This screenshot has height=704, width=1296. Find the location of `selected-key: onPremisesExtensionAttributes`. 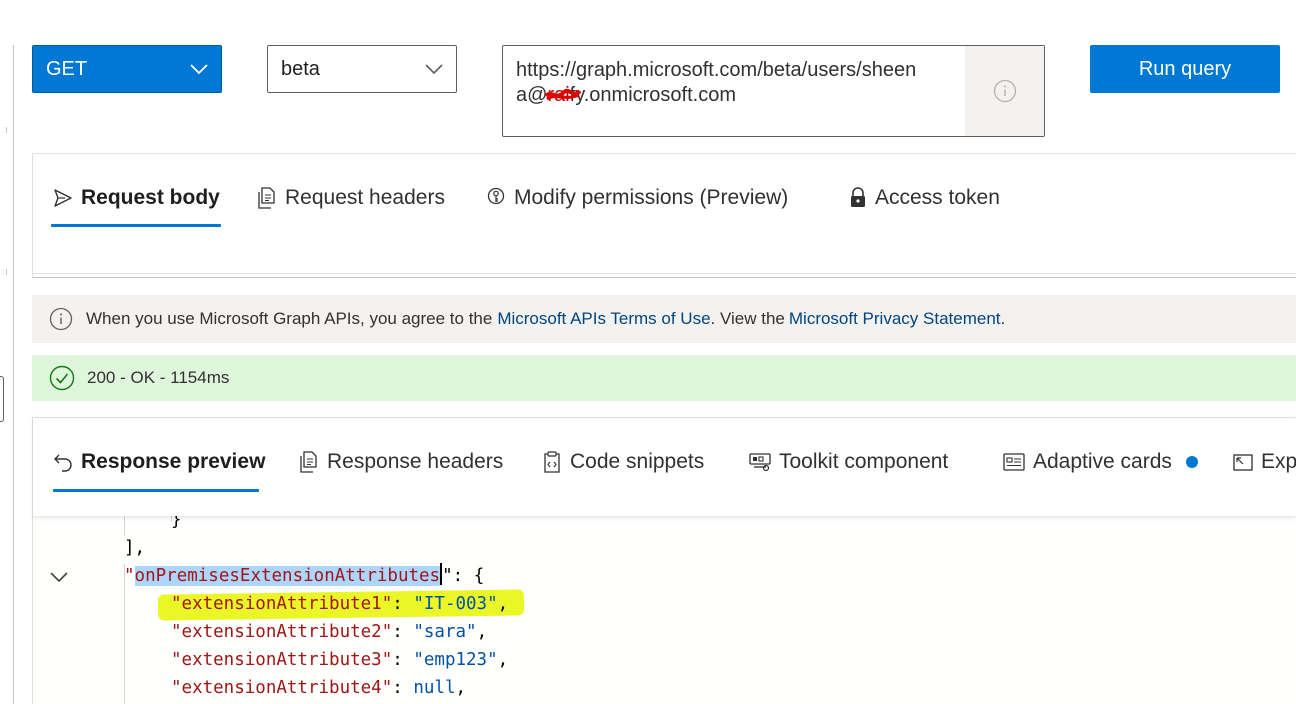

selected-key: onPremisesExtensionAttributes is located at coordinates (287, 576).